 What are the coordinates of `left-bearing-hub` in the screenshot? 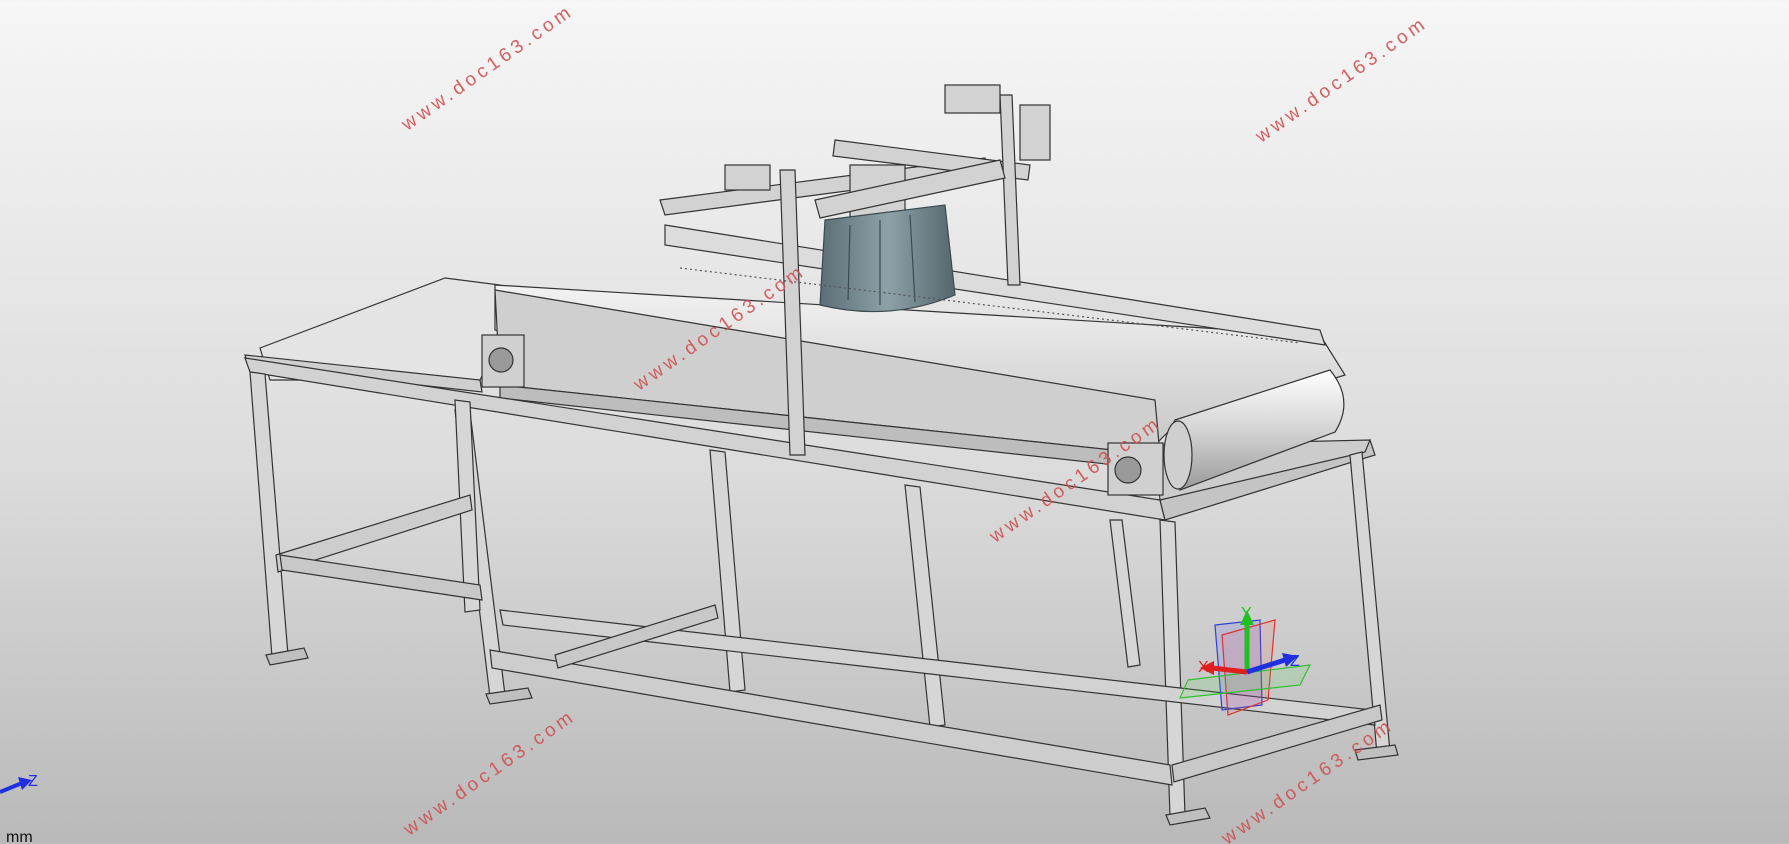 It's located at (501, 360).